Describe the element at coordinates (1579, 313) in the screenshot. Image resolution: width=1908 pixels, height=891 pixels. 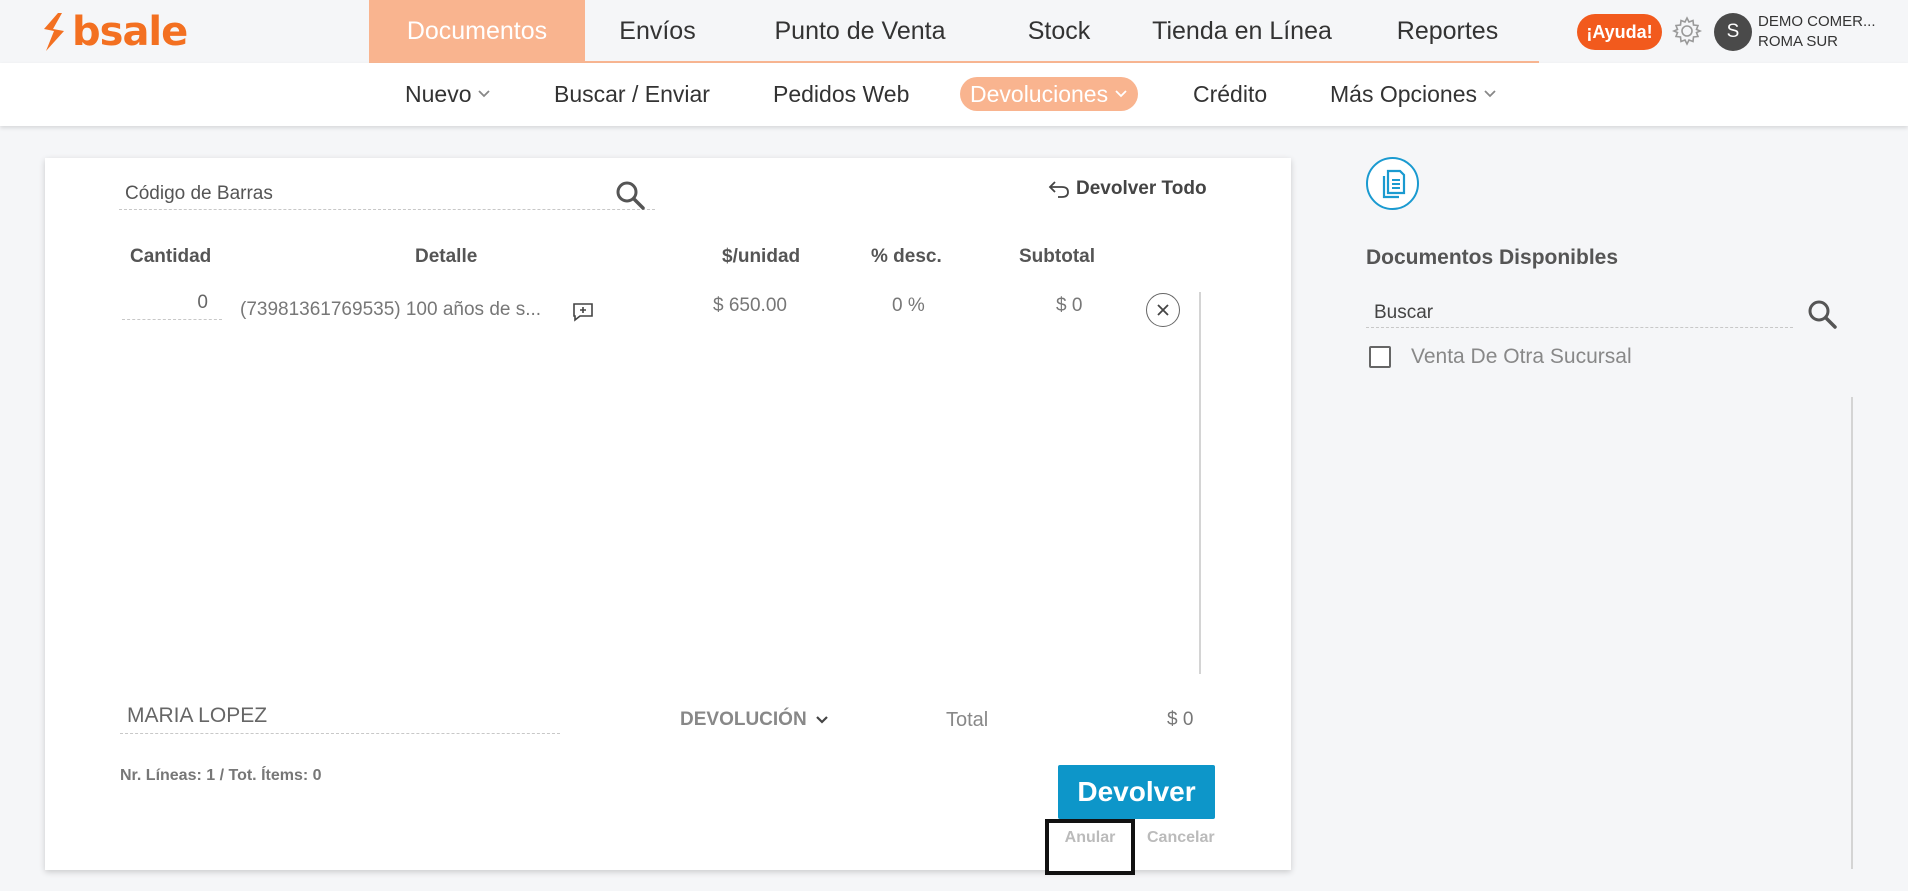
I see `documents-search-input` at that location.